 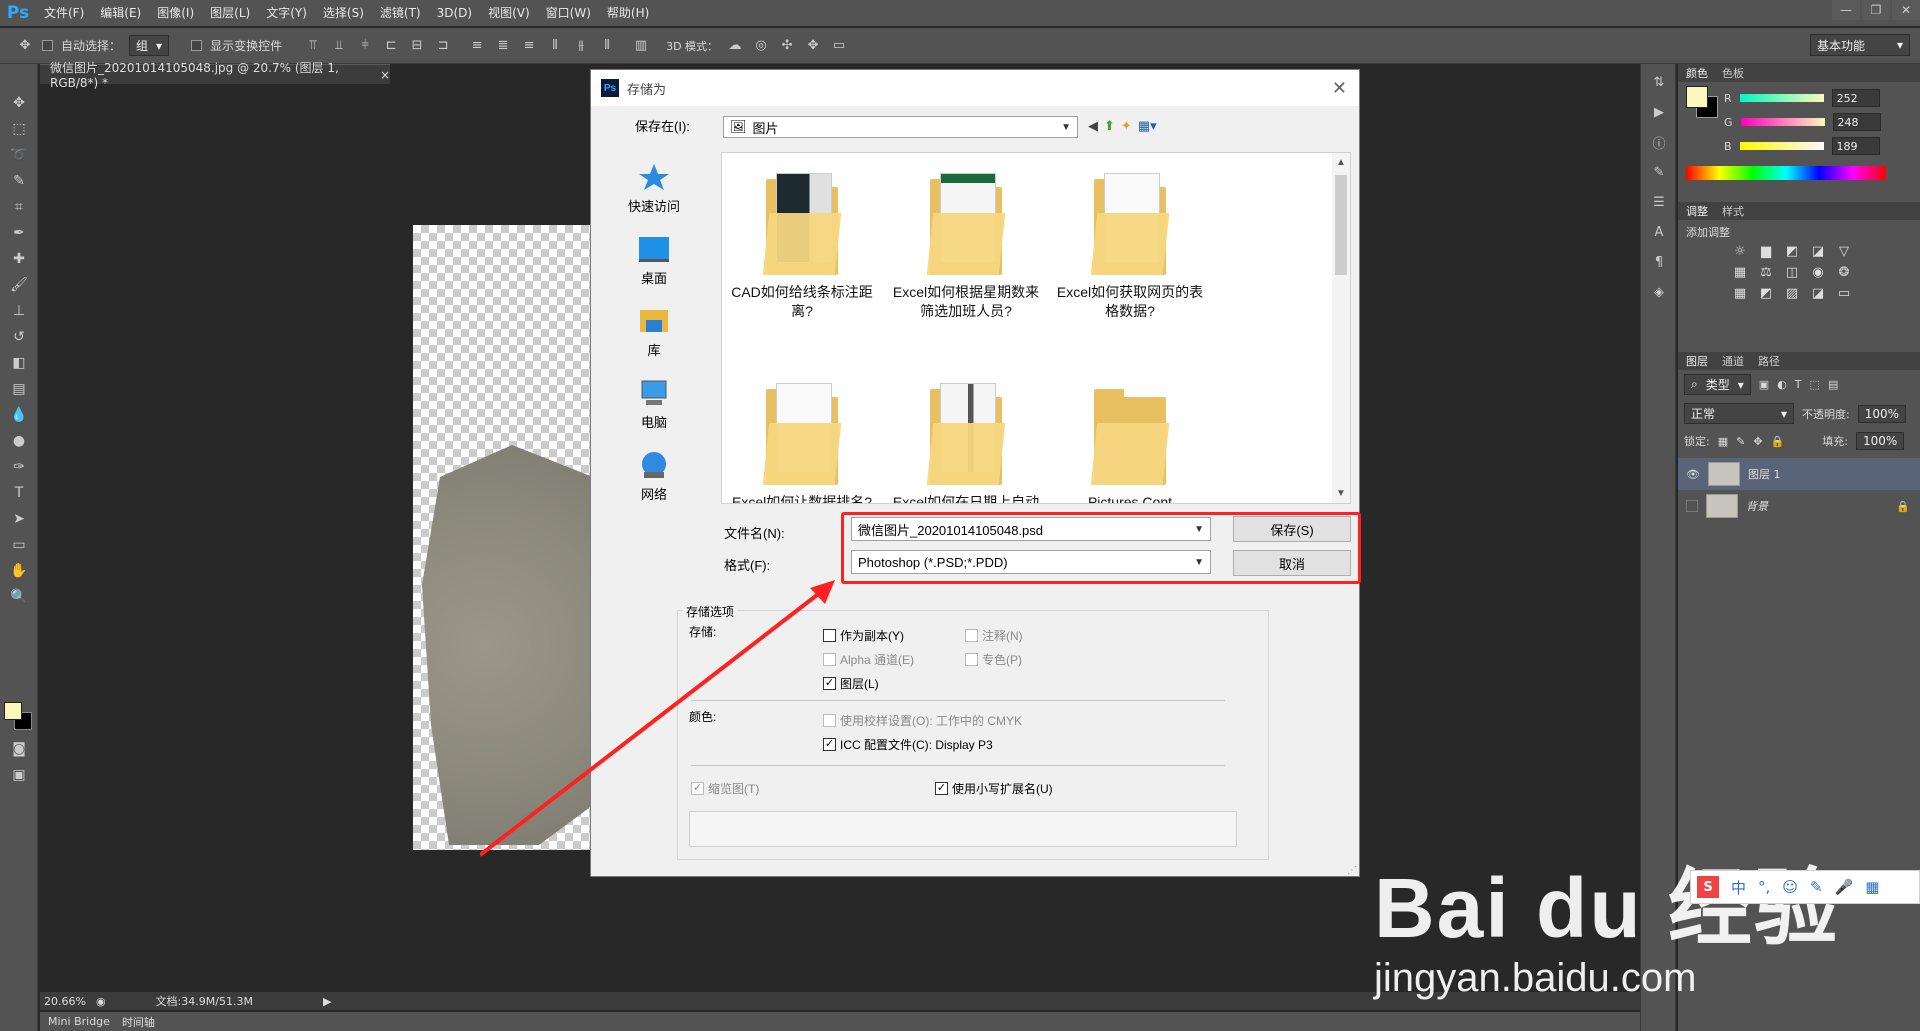 What do you see at coordinates (839, 46) in the screenshot?
I see `scale-3d-icon: ▭` at bounding box center [839, 46].